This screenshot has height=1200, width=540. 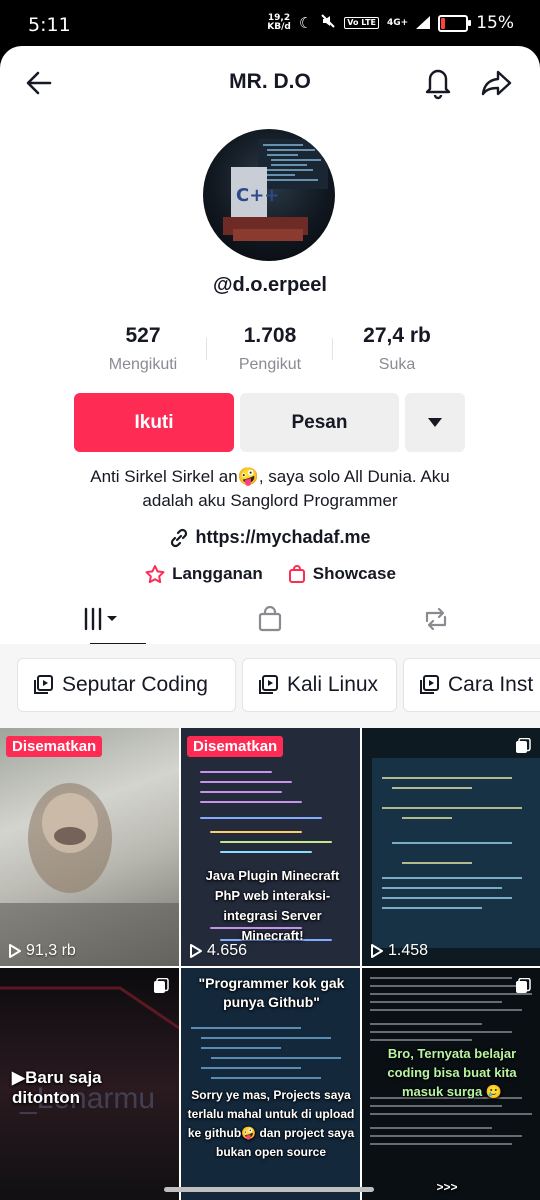 What do you see at coordinates (143, 364) in the screenshot?
I see `following-label: Mengikuti` at bounding box center [143, 364].